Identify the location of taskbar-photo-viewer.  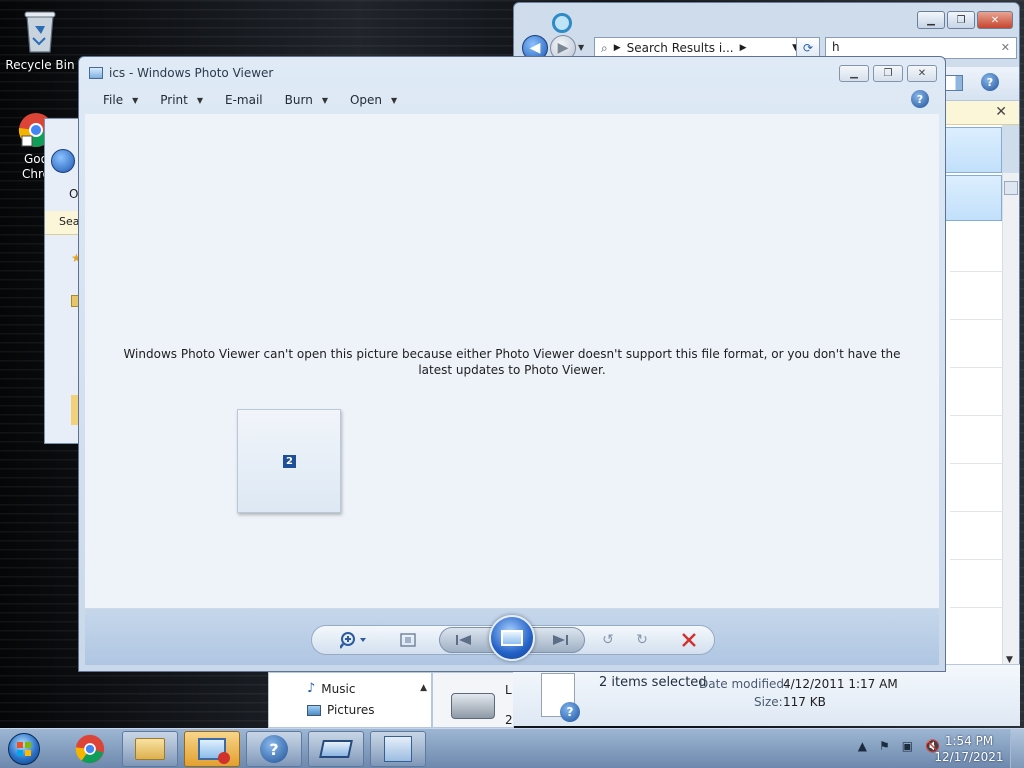
(212, 749).